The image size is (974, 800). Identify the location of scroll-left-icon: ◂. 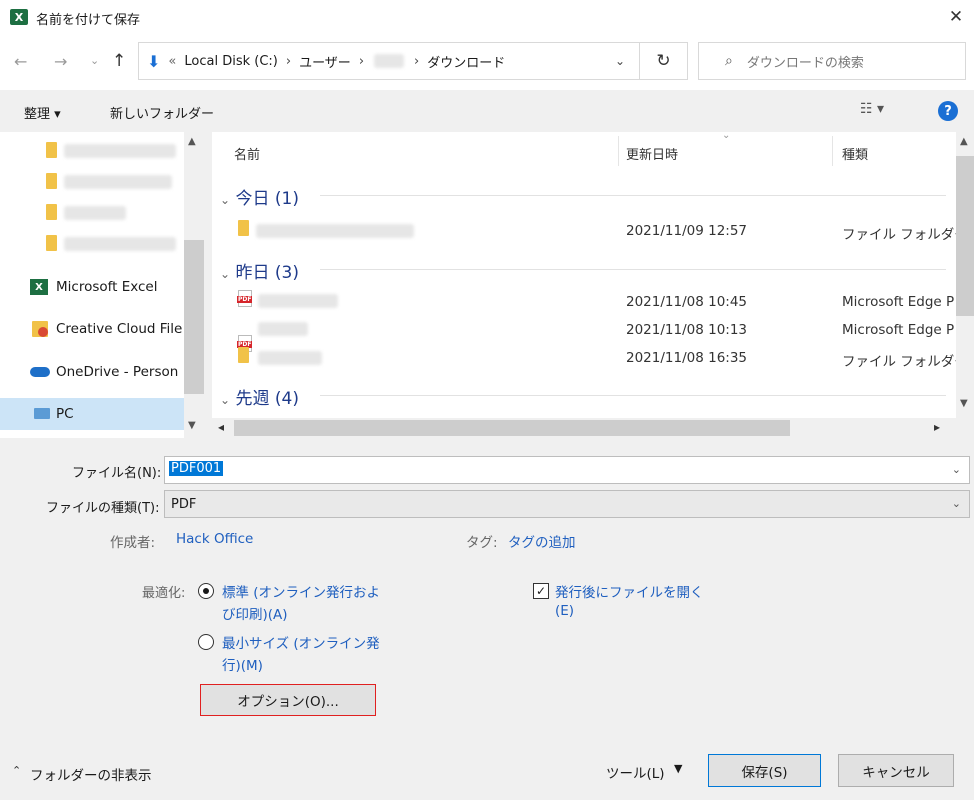
(221, 427).